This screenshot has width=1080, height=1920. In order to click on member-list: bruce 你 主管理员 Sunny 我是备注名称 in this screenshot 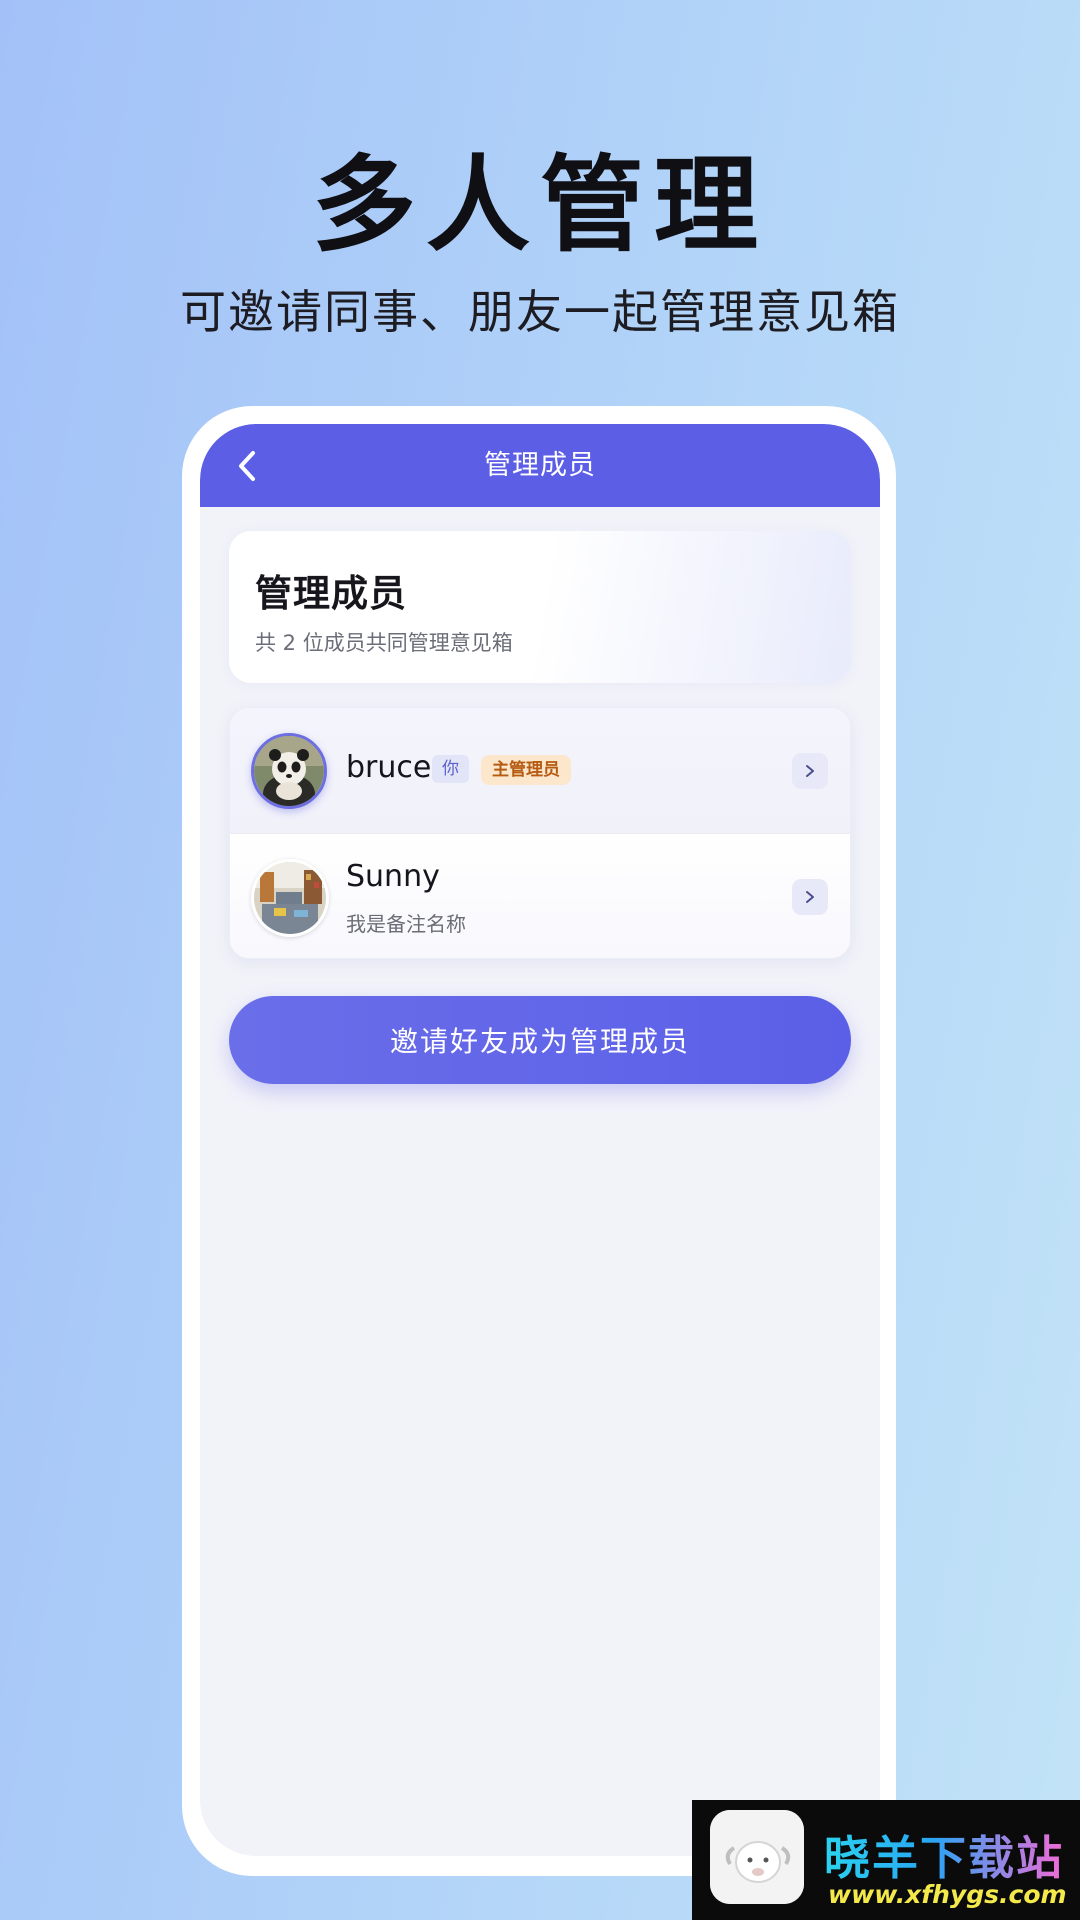, I will do `click(540, 833)`.